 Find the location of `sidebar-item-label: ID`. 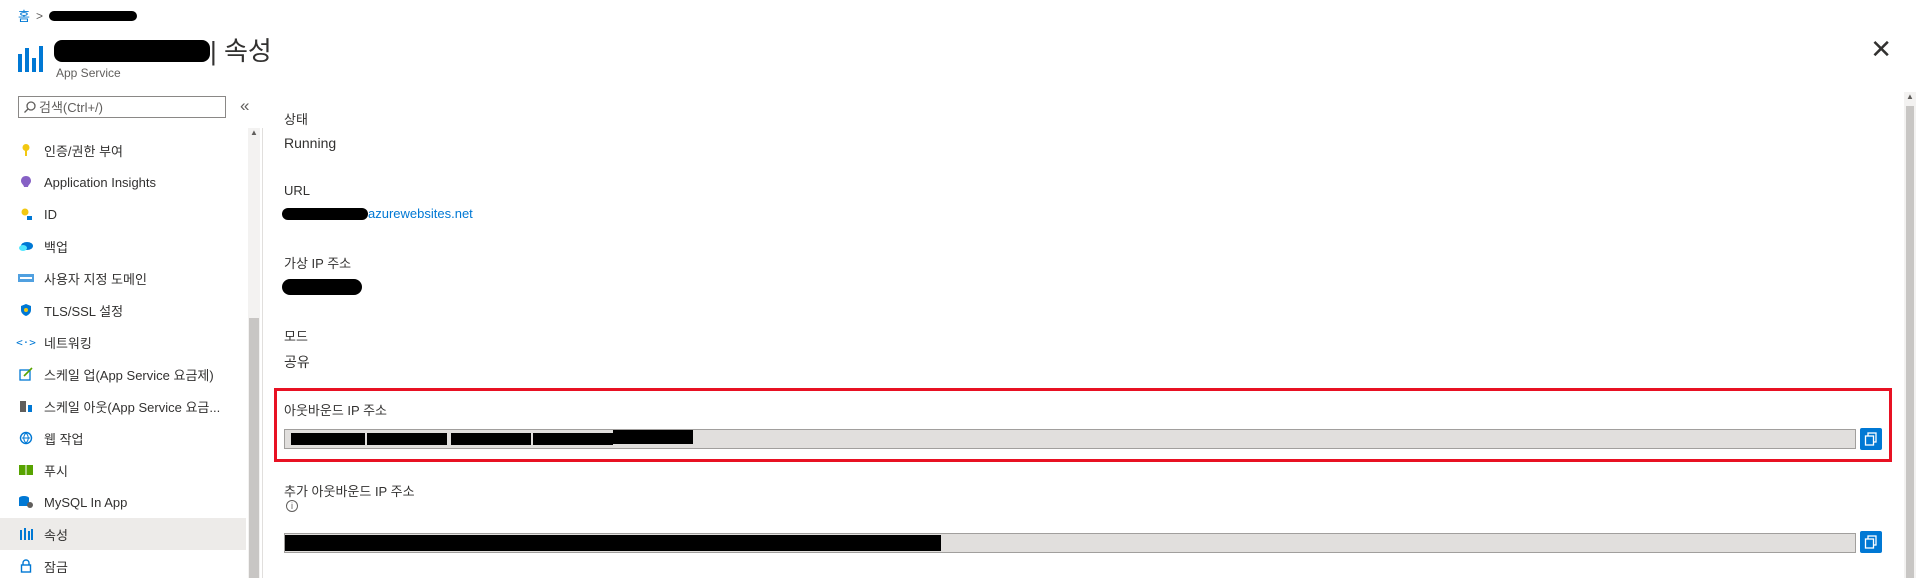

sidebar-item-label: ID is located at coordinates (50, 214).